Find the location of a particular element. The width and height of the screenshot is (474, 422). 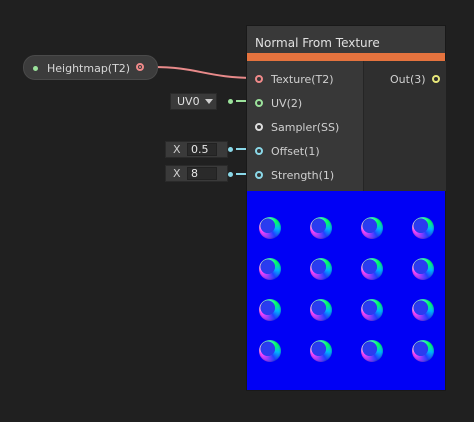

input-label-texture: Texture(T2) is located at coordinates (302, 79).